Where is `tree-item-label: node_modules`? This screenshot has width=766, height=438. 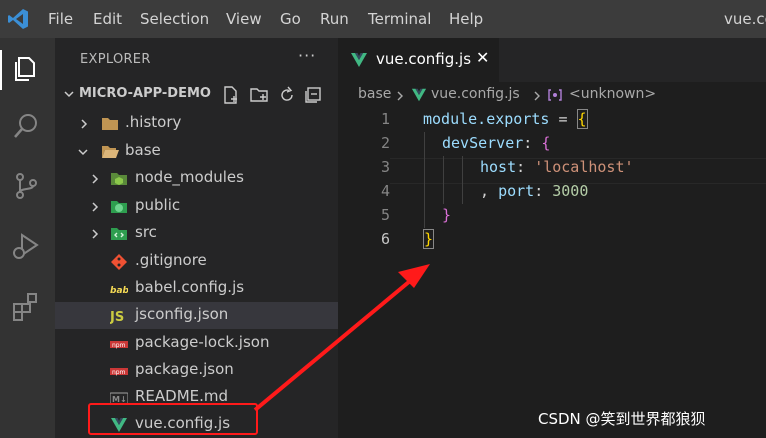 tree-item-label: node_modules is located at coordinates (189, 177).